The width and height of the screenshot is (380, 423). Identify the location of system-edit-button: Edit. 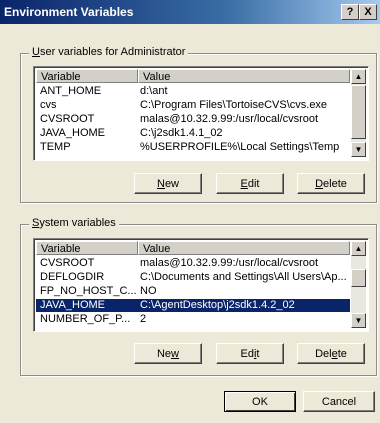
(250, 353).